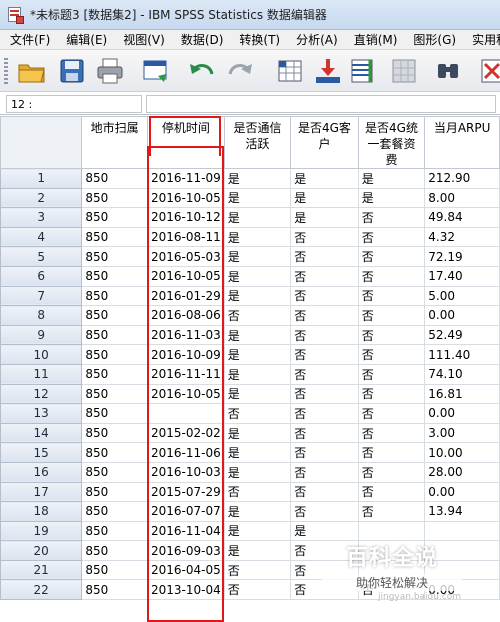 This screenshot has width=500, height=622. Describe the element at coordinates (462, 472) in the screenshot. I see `table-cell: 28.00` at that location.